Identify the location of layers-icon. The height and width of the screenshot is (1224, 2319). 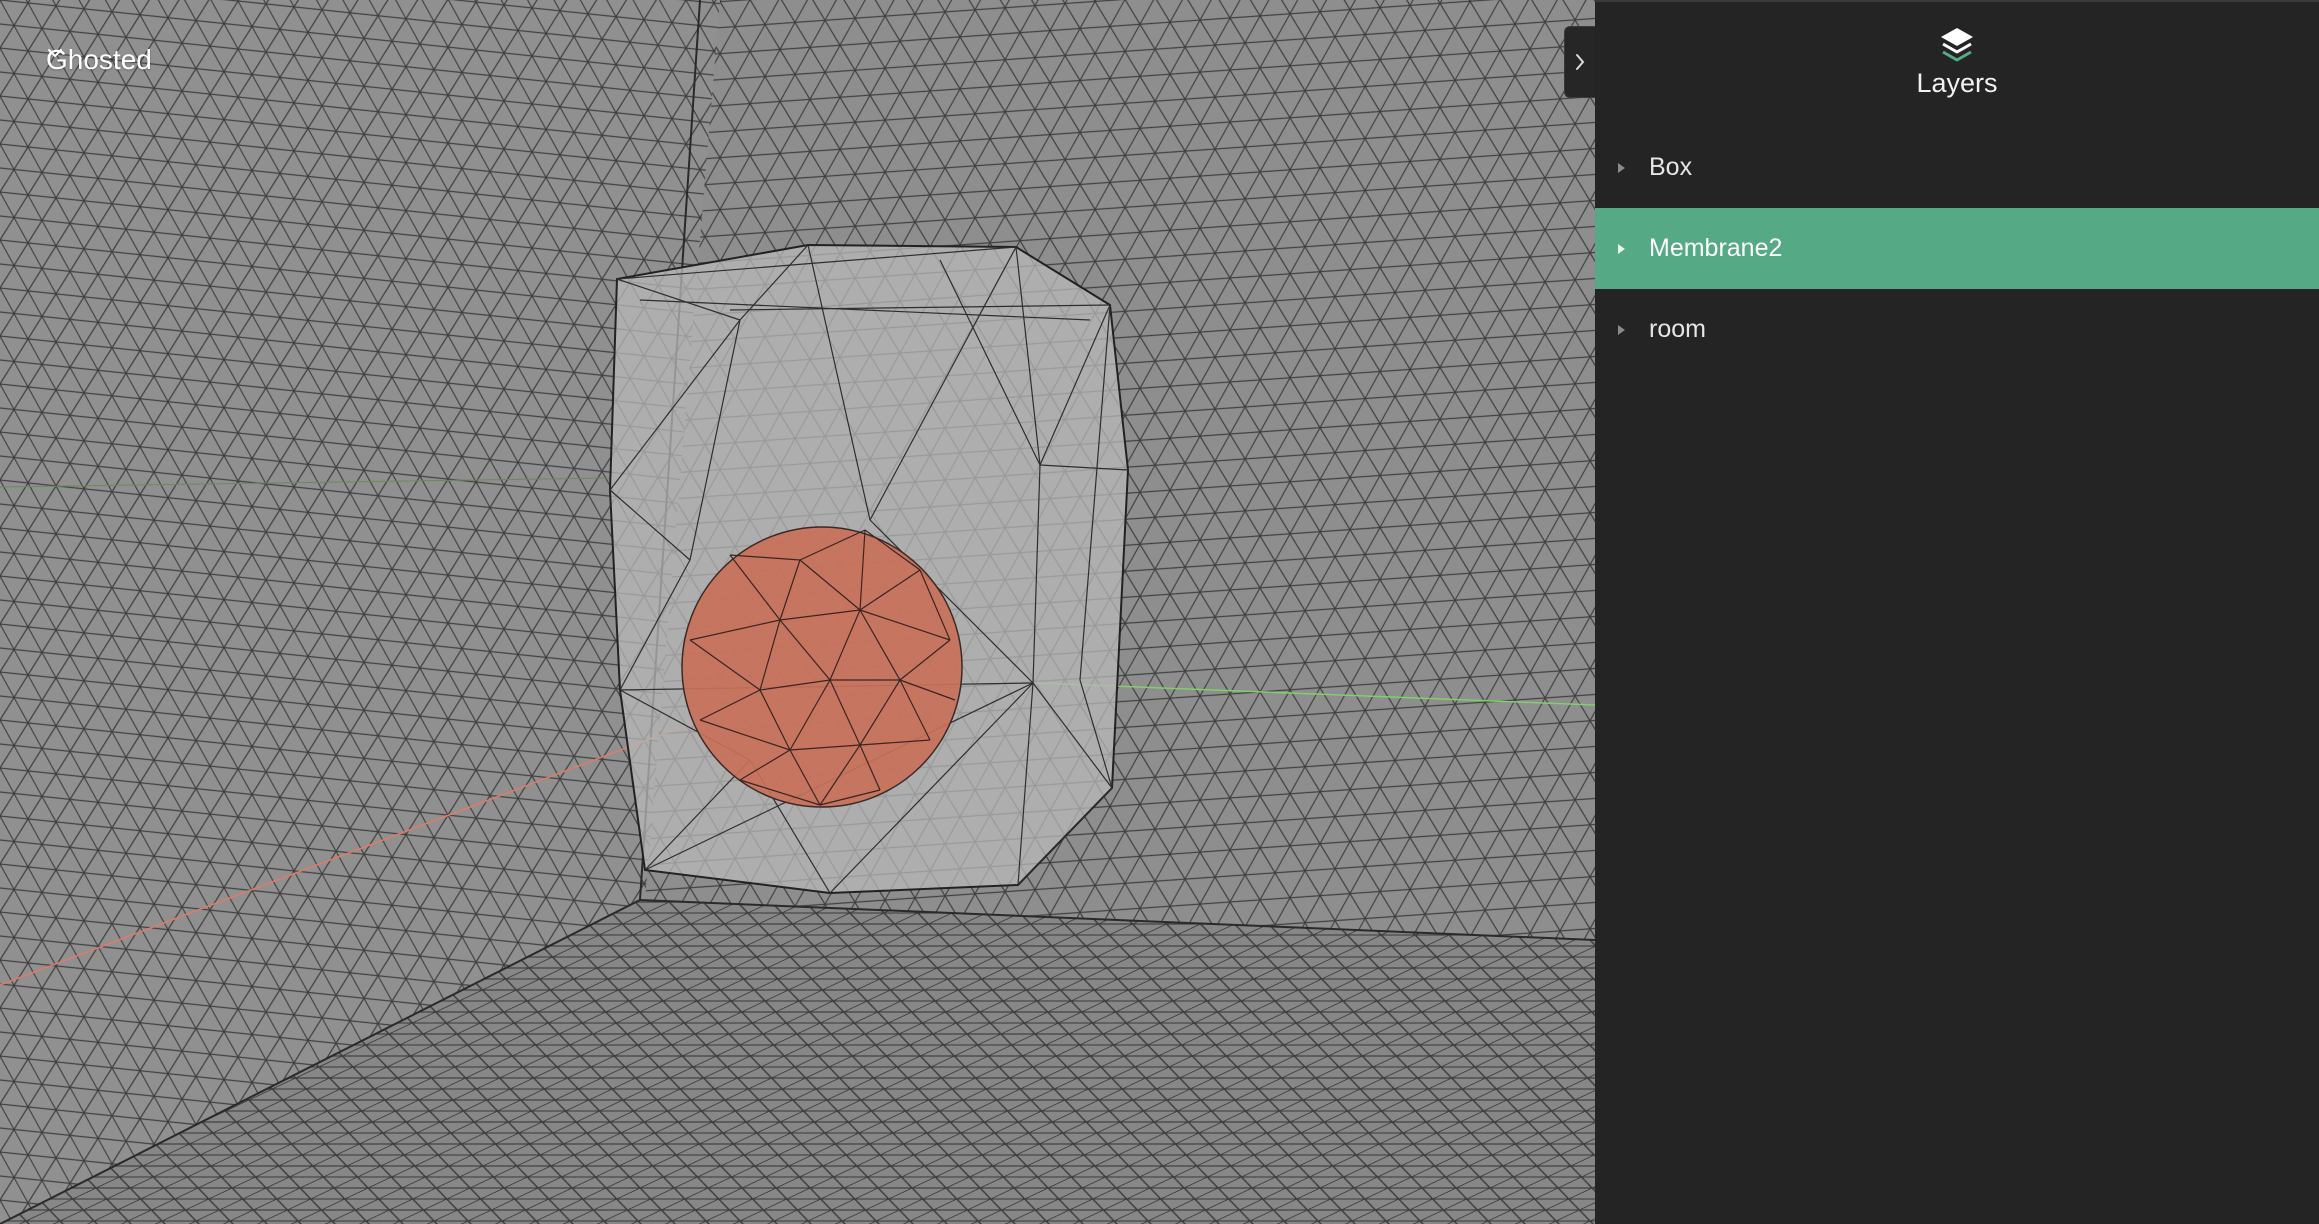
(1957, 45).